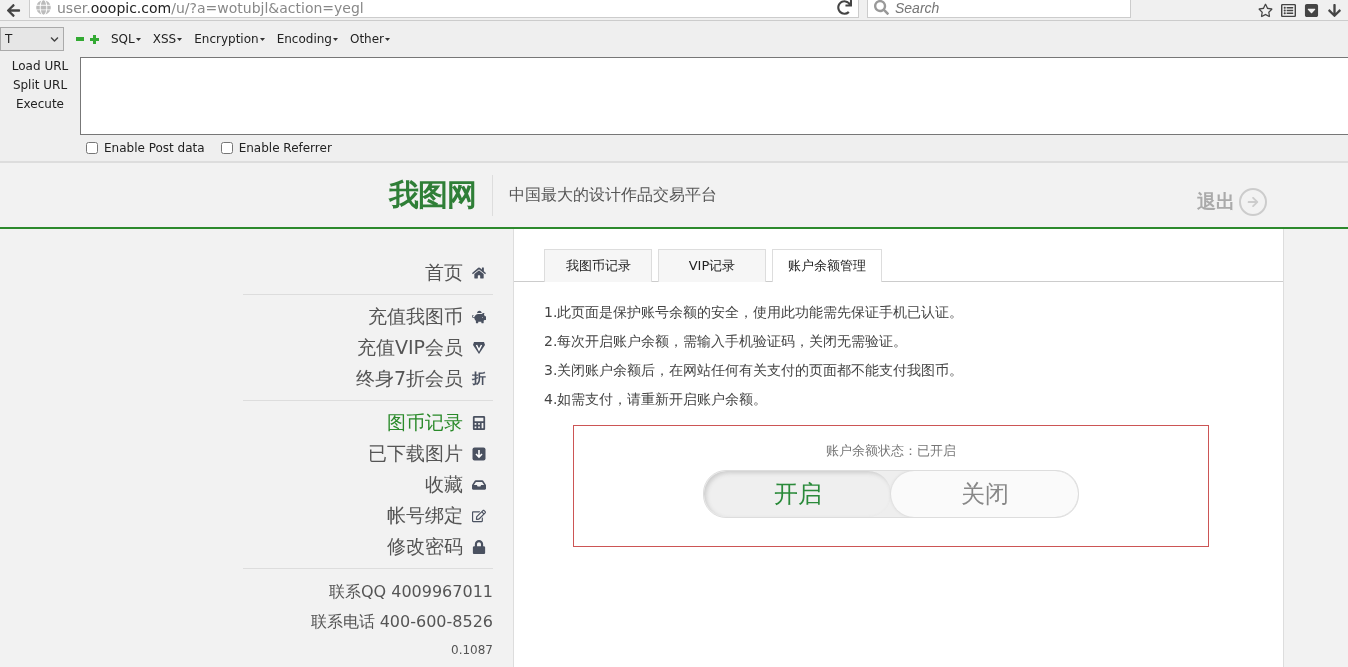 This screenshot has width=1348, height=667. Describe the element at coordinates (210, 8) in the screenshot. I see `url-text: user.ooopic.com/u/?a=wotubjl&action=yegl` at that location.